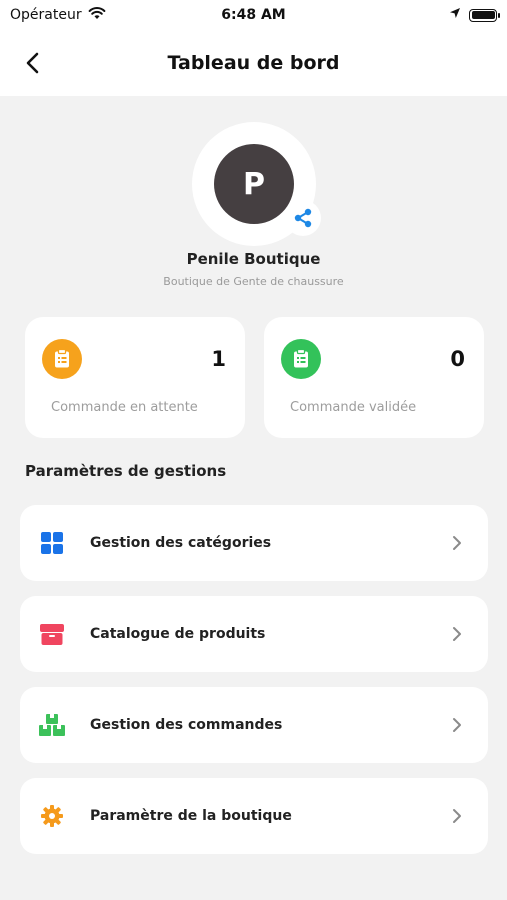  What do you see at coordinates (253, 259) in the screenshot?
I see `shop-name: Penile Boutique` at bounding box center [253, 259].